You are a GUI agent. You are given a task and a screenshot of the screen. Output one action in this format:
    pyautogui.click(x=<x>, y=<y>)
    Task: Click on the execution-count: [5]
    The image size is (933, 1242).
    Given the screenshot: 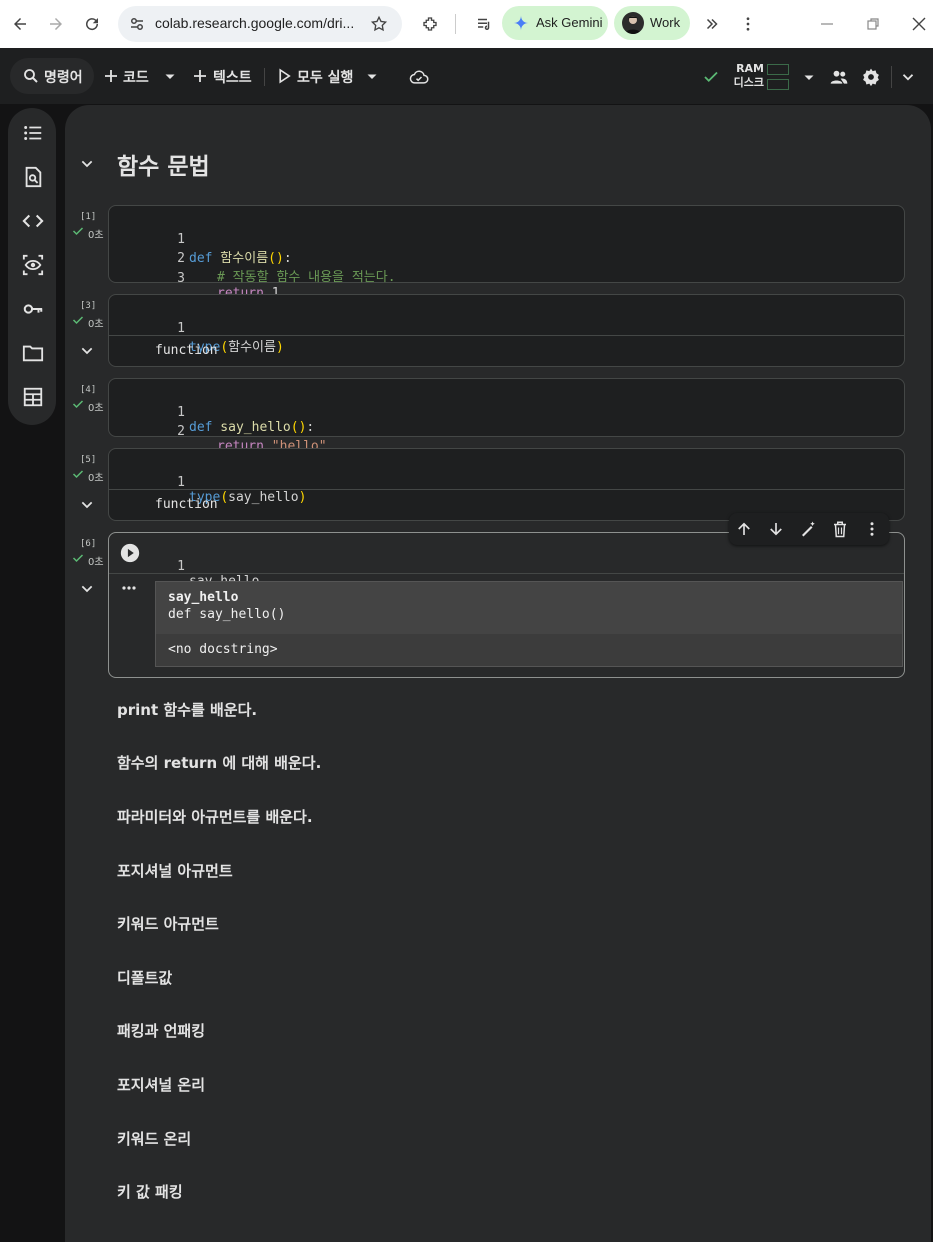 What is the action you would take?
    pyautogui.click(x=88, y=460)
    